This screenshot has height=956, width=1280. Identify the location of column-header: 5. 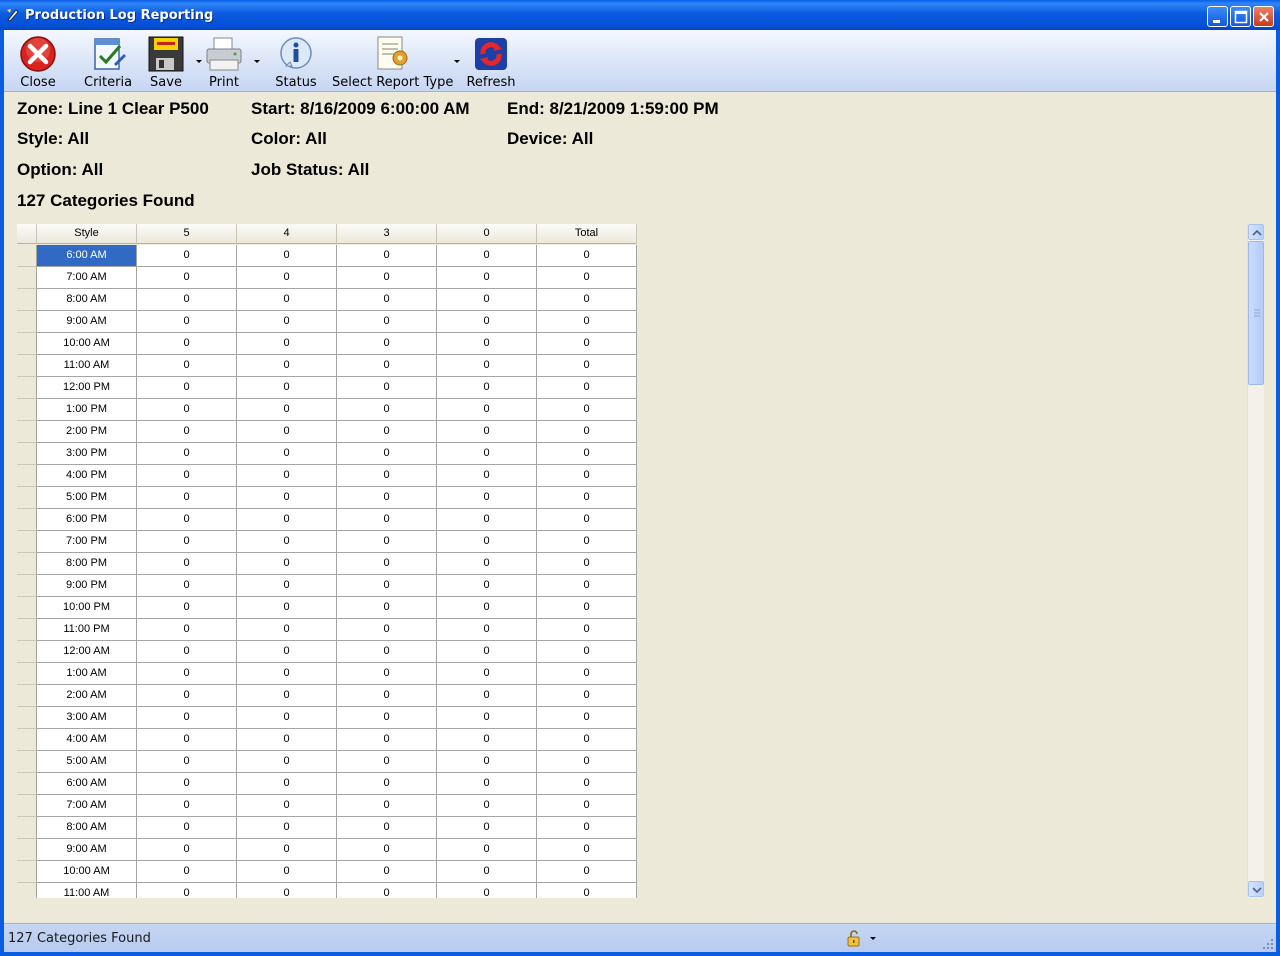
(187, 234).